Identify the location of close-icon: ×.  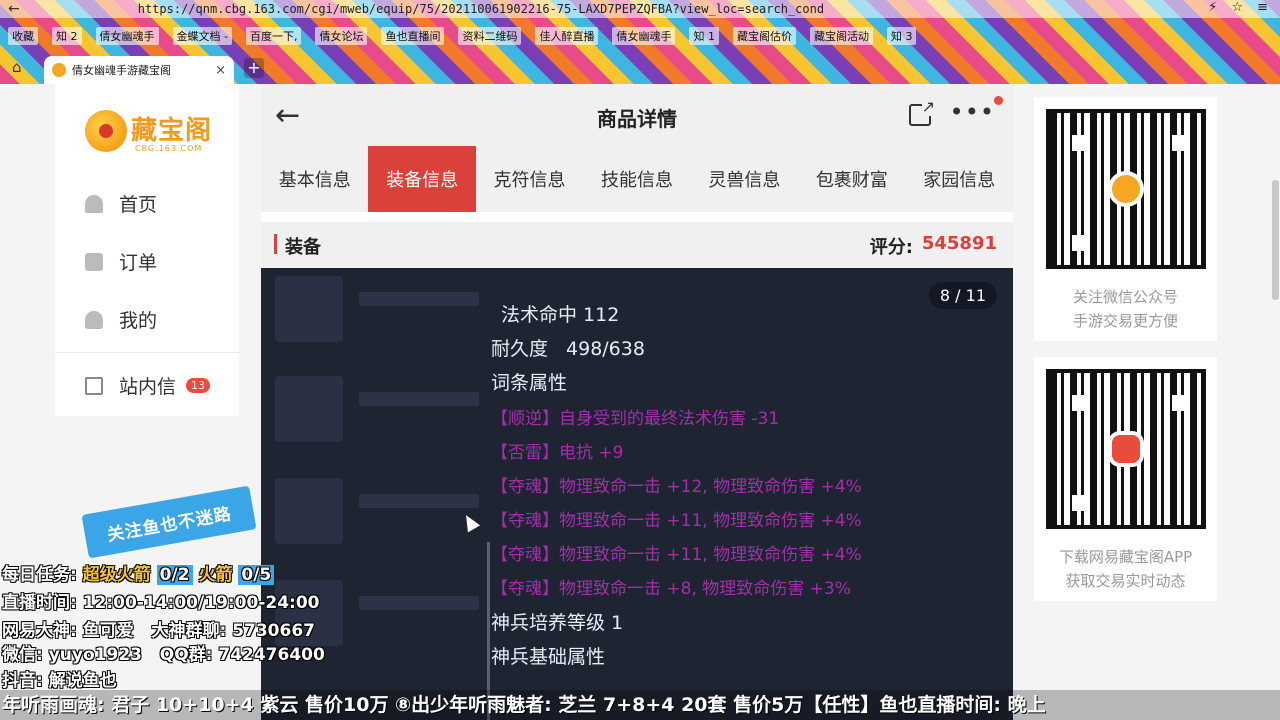
(220, 70).